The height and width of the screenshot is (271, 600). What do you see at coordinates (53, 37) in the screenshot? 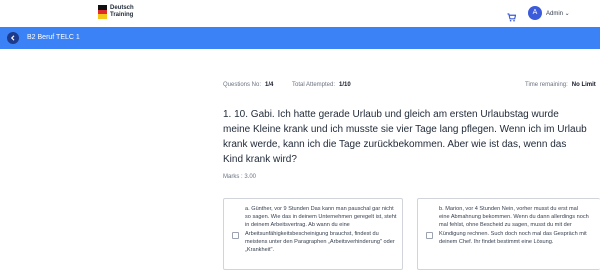
I see `course-title: B2 Beruf TELC 1` at bounding box center [53, 37].